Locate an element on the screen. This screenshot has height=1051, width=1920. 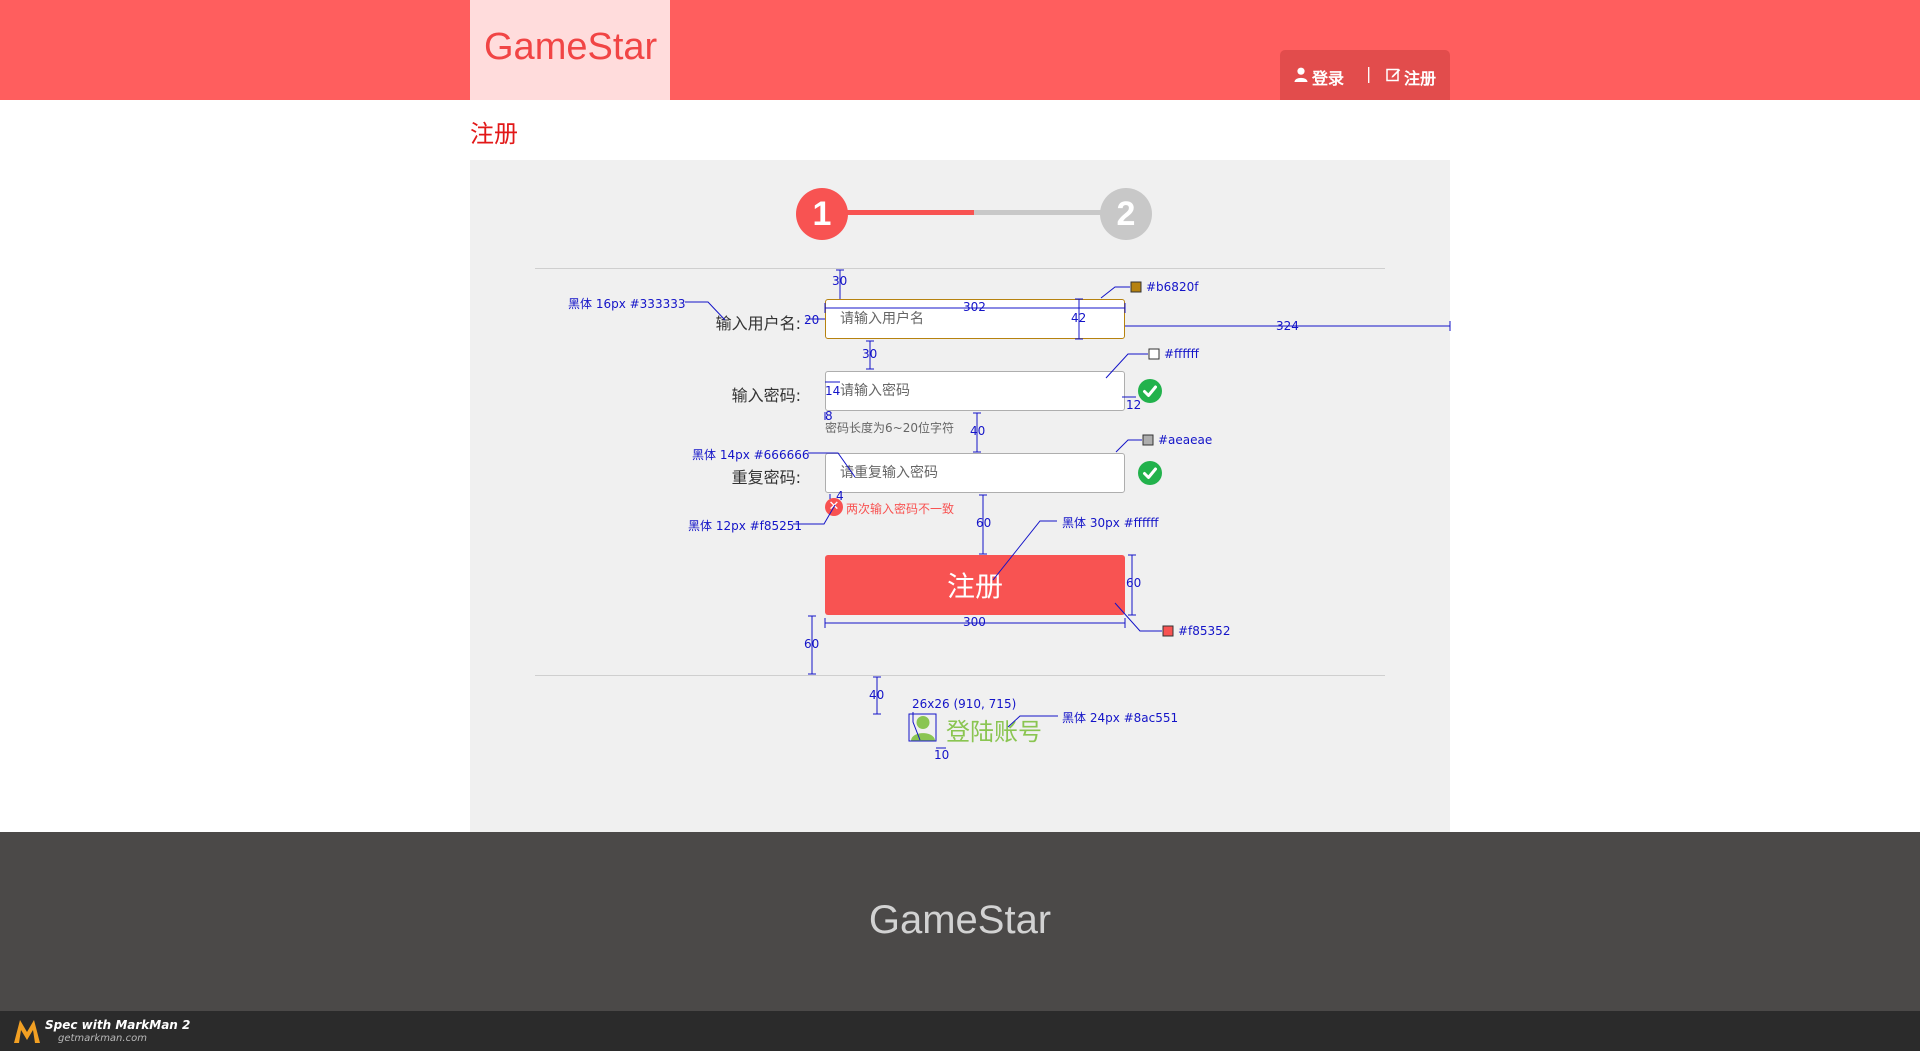
annotation-bg-color: #ffffff is located at coordinates (1181, 354).